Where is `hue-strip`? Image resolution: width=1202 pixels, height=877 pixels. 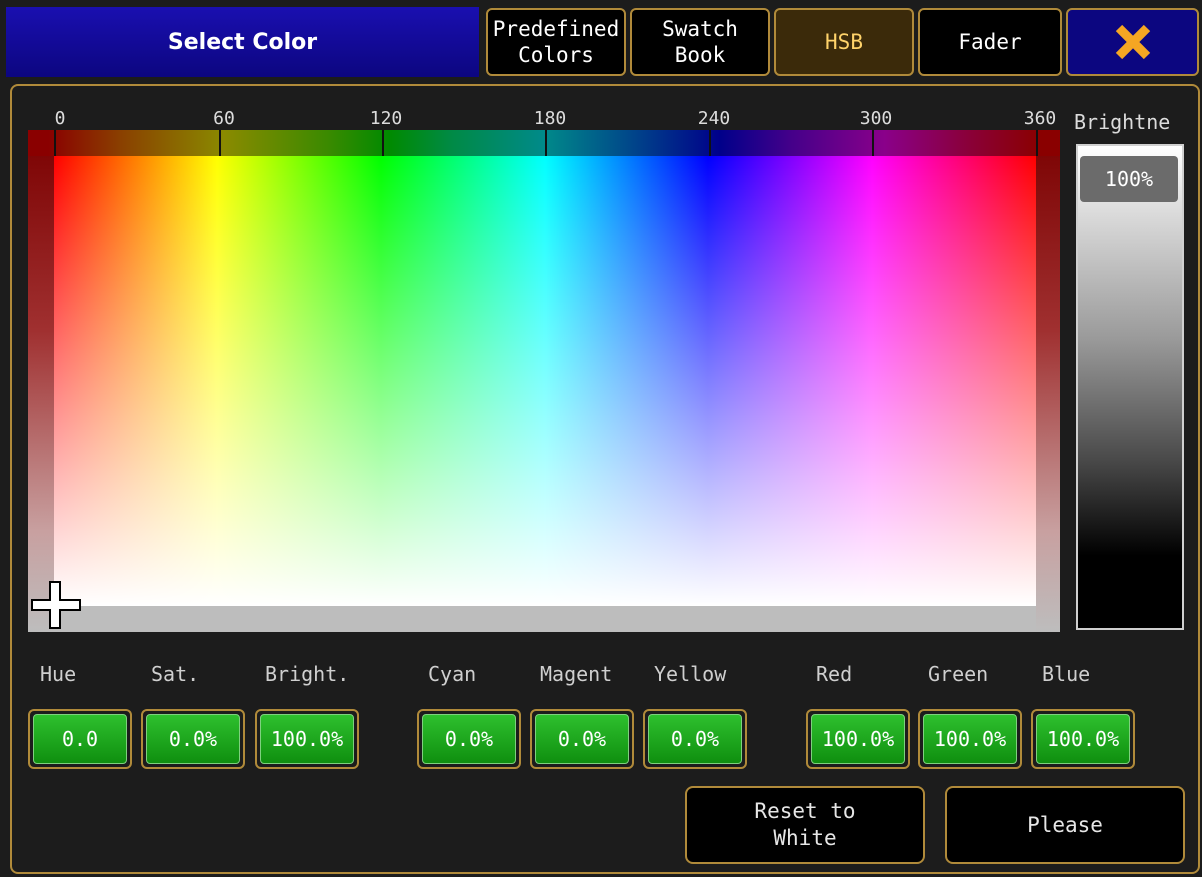 hue-strip is located at coordinates (544, 143).